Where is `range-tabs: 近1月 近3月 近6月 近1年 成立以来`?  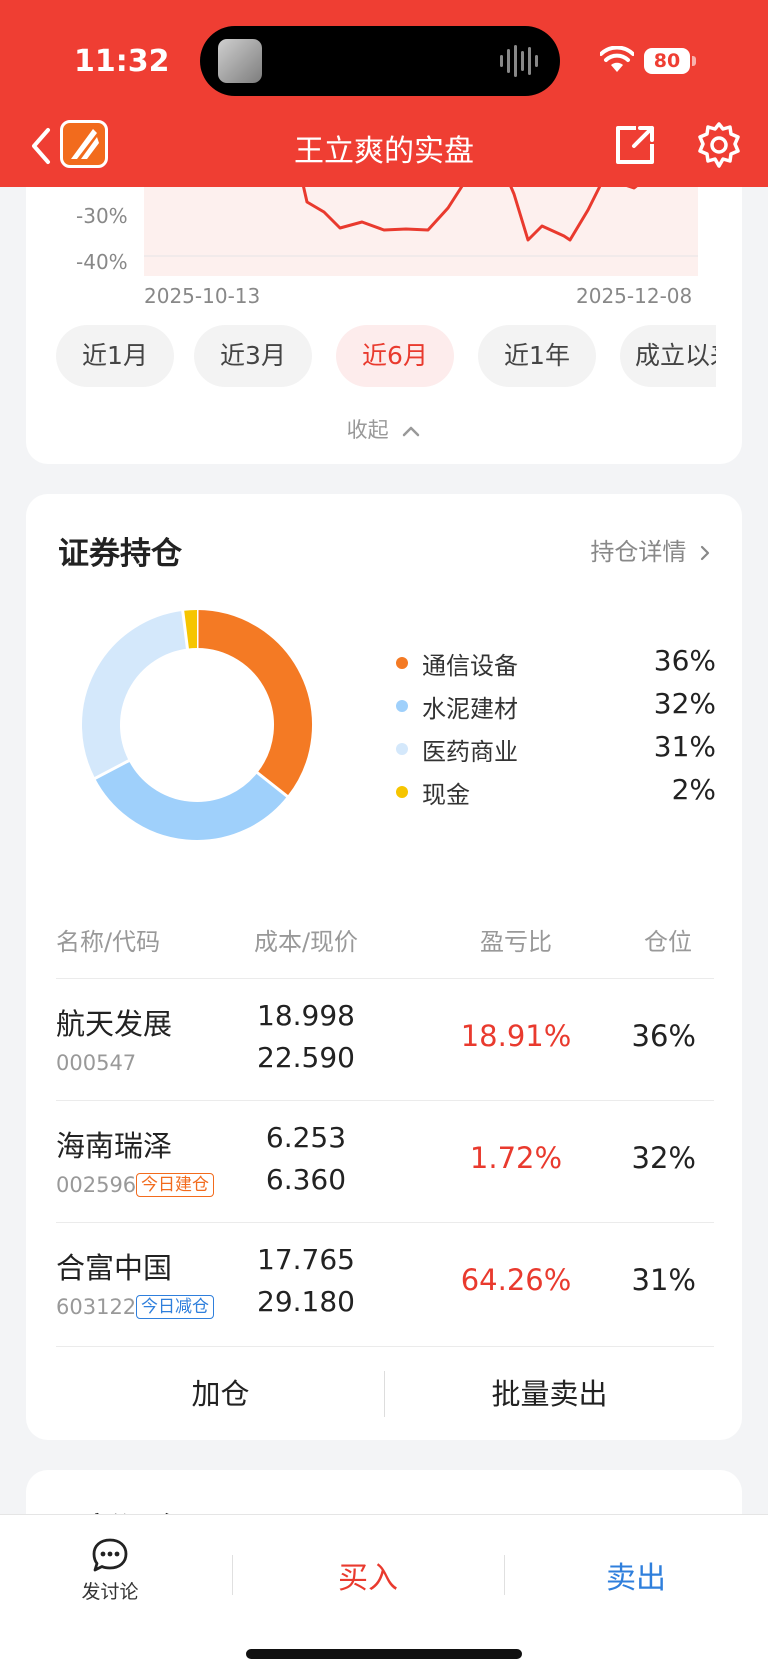 range-tabs: 近1月 近3月 近6月 近1年 成立以来 is located at coordinates (386, 356).